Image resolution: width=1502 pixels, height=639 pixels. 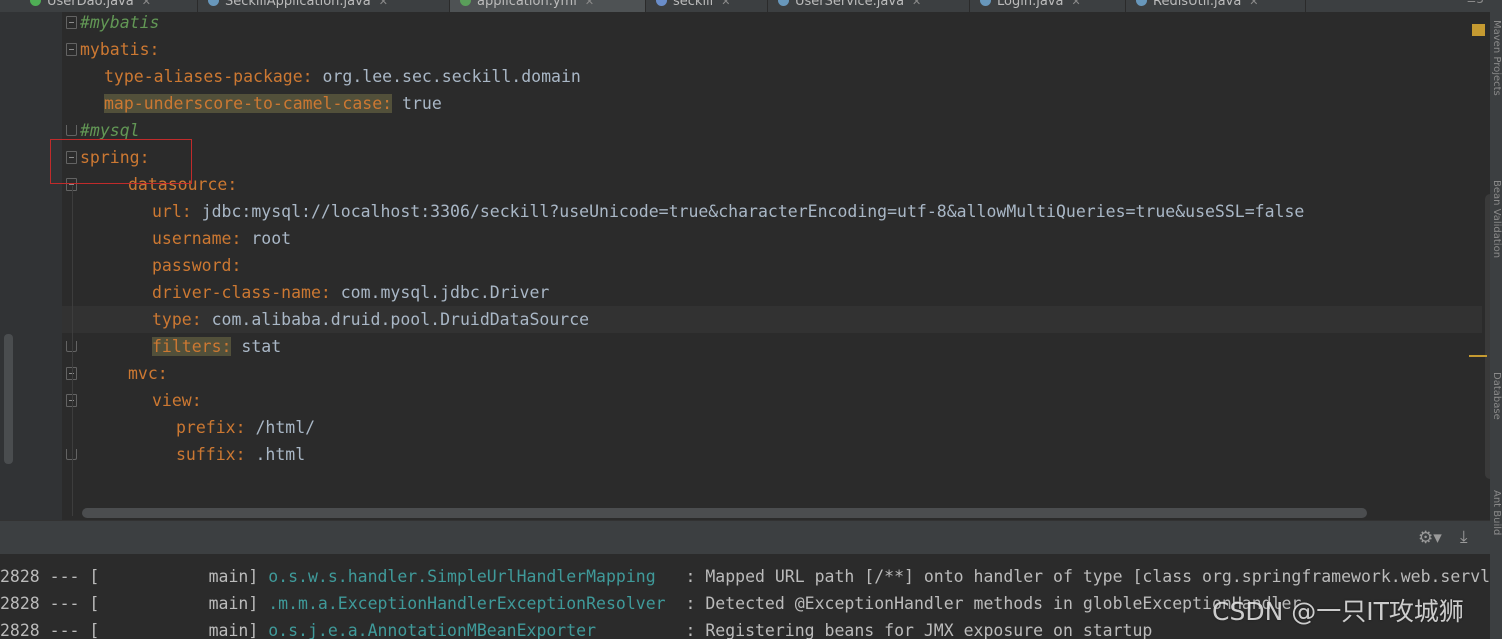 What do you see at coordinates (211, 454) in the screenshot?
I see `yaml-key: suffix:` at bounding box center [211, 454].